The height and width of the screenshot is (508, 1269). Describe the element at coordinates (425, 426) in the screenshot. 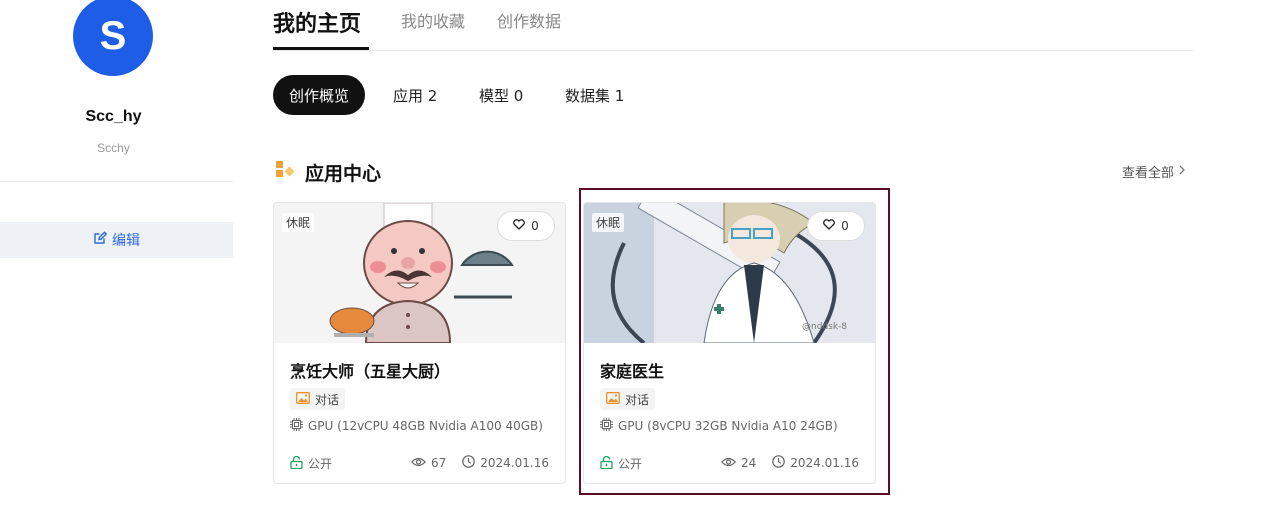

I see `gpu-spec-label: GPU (12vCPU 48GB Nvidia A100 40GB)` at that location.